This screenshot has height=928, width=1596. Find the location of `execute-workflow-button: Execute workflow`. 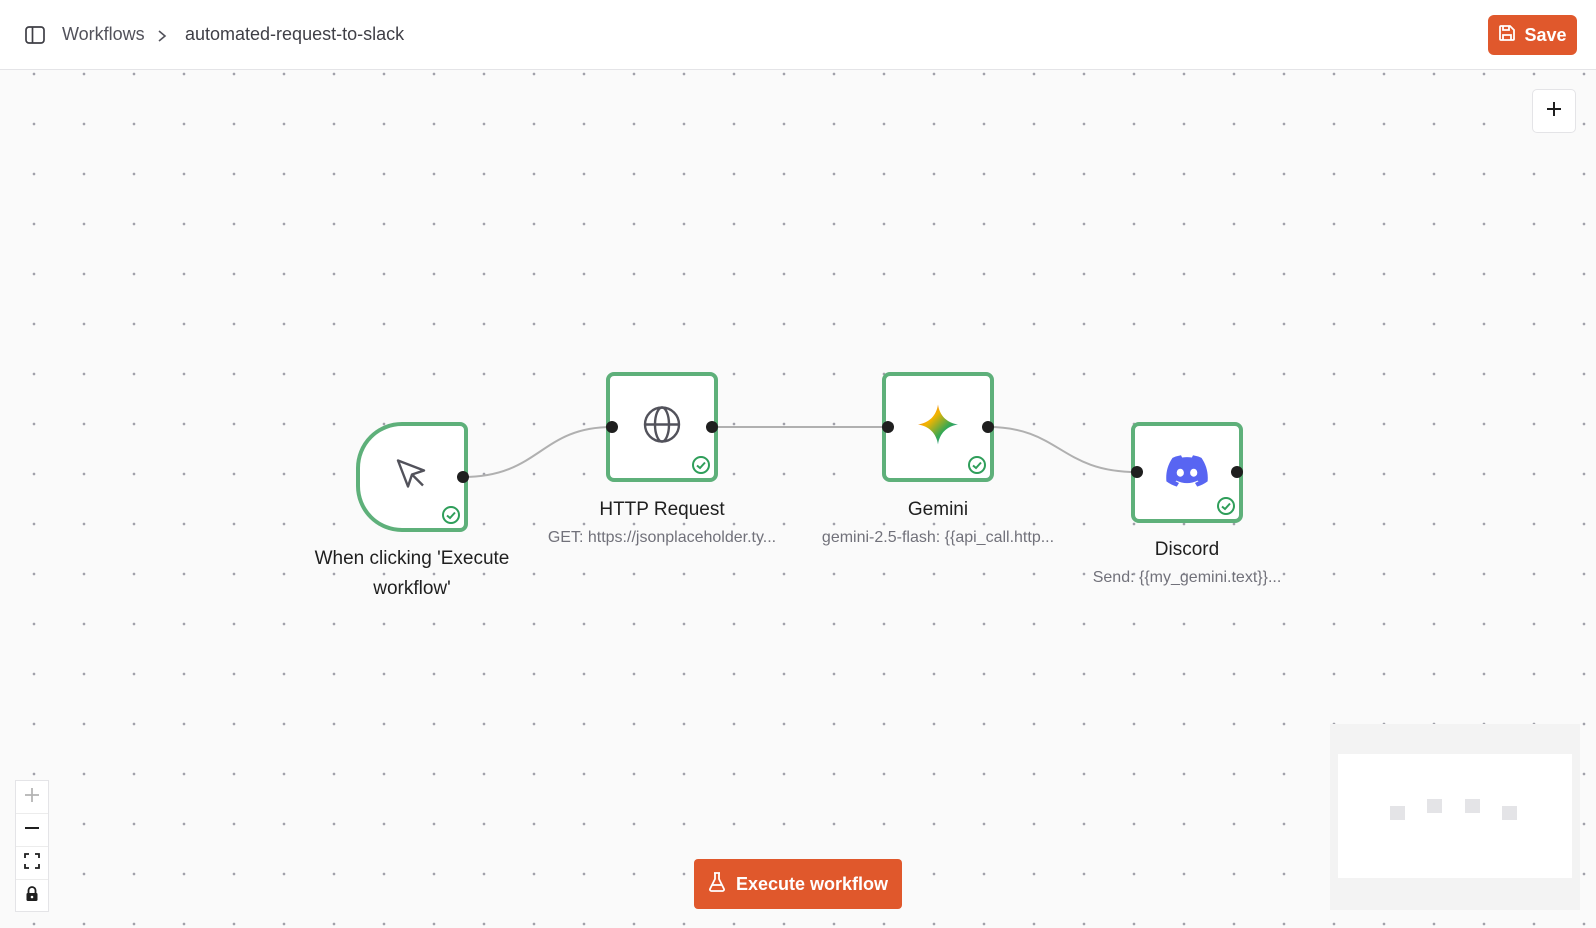

execute-workflow-button: Execute workflow is located at coordinates (798, 884).